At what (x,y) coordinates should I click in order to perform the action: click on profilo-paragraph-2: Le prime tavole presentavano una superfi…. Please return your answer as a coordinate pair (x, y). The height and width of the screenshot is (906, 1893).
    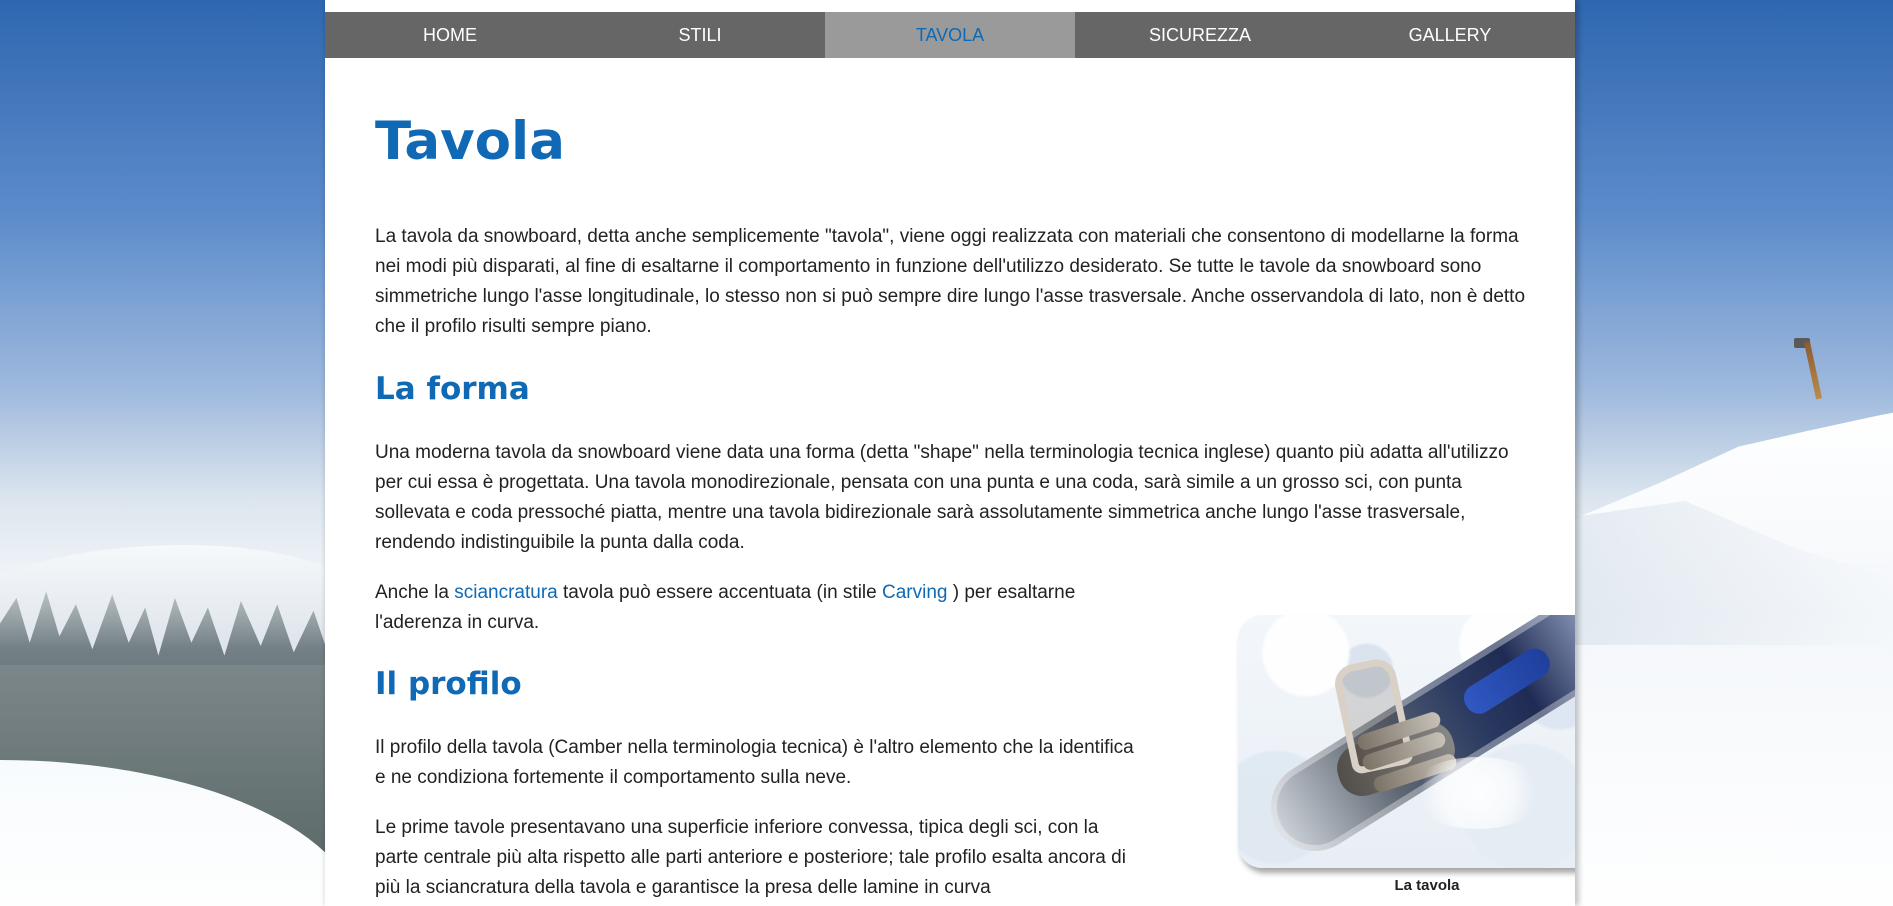
    Looking at the image, I should click on (750, 857).